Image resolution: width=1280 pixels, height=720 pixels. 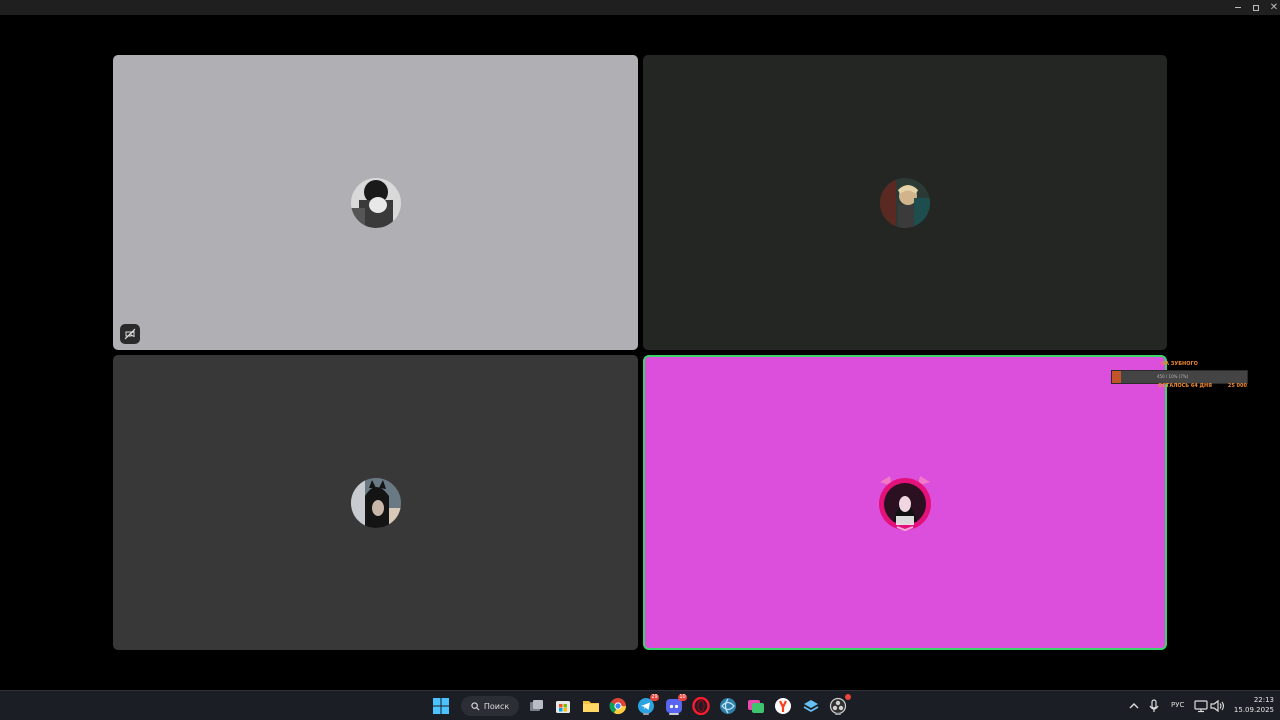 I want to click on chat-app-button, so click(x=756, y=706).